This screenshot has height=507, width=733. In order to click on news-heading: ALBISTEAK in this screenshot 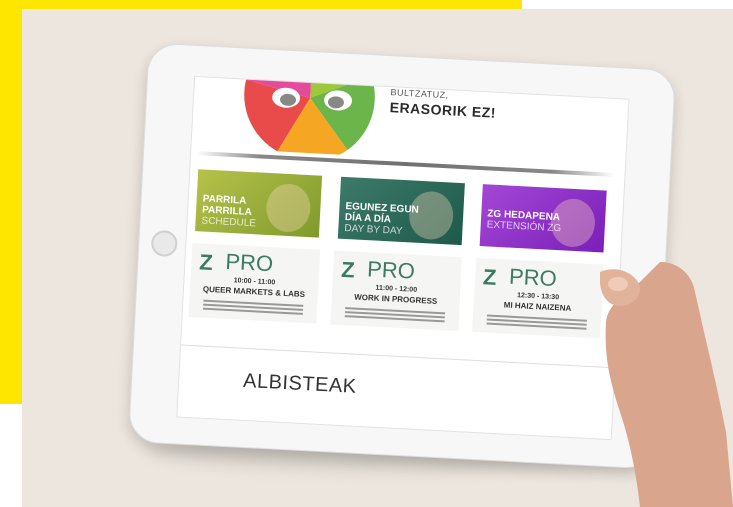, I will do `click(300, 383)`.